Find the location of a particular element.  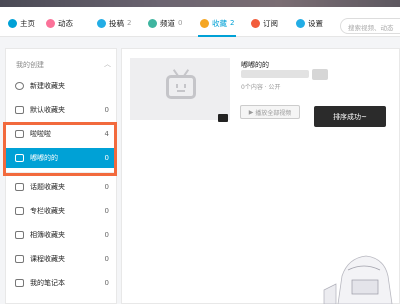

sidebar-item-albums: 相簿收藏夹 0 is located at coordinates (61, 235).